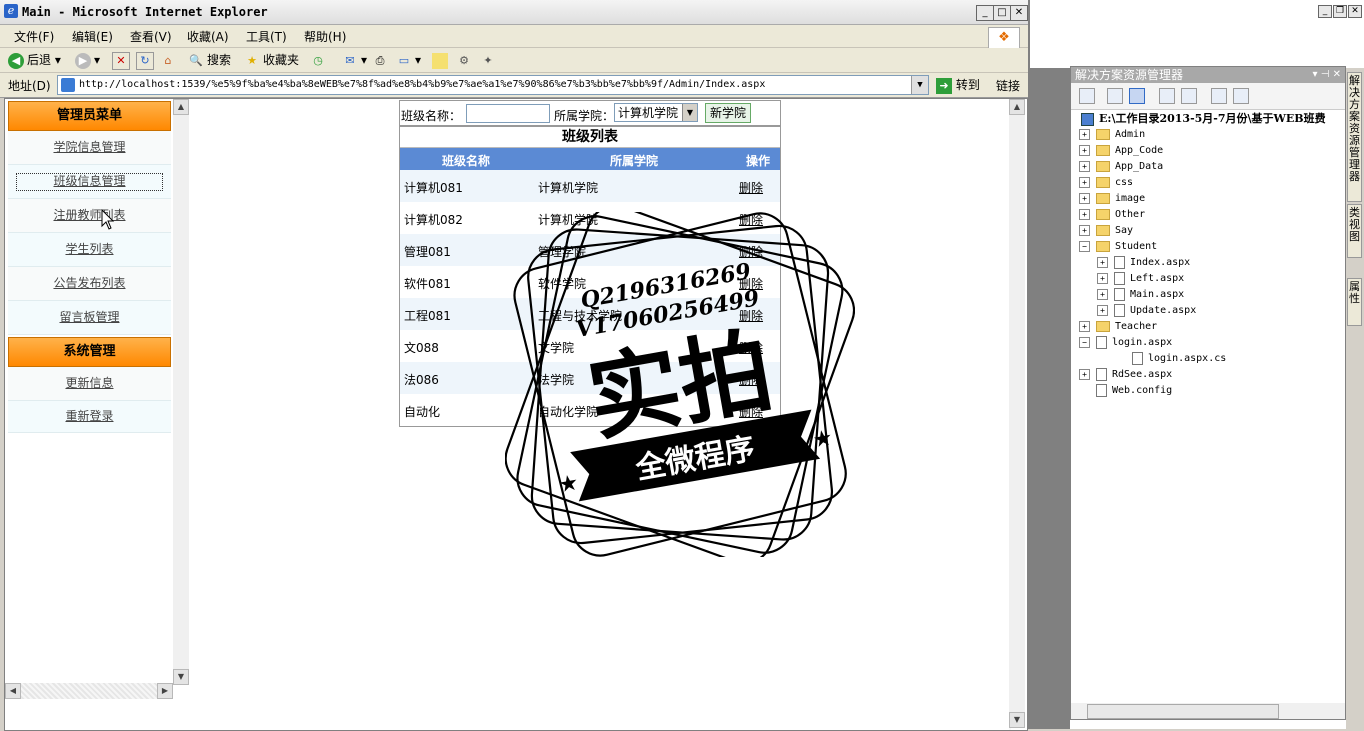  What do you see at coordinates (1121, 151) in the screenshot?
I see `tree-node: + App_Code` at bounding box center [1121, 151].